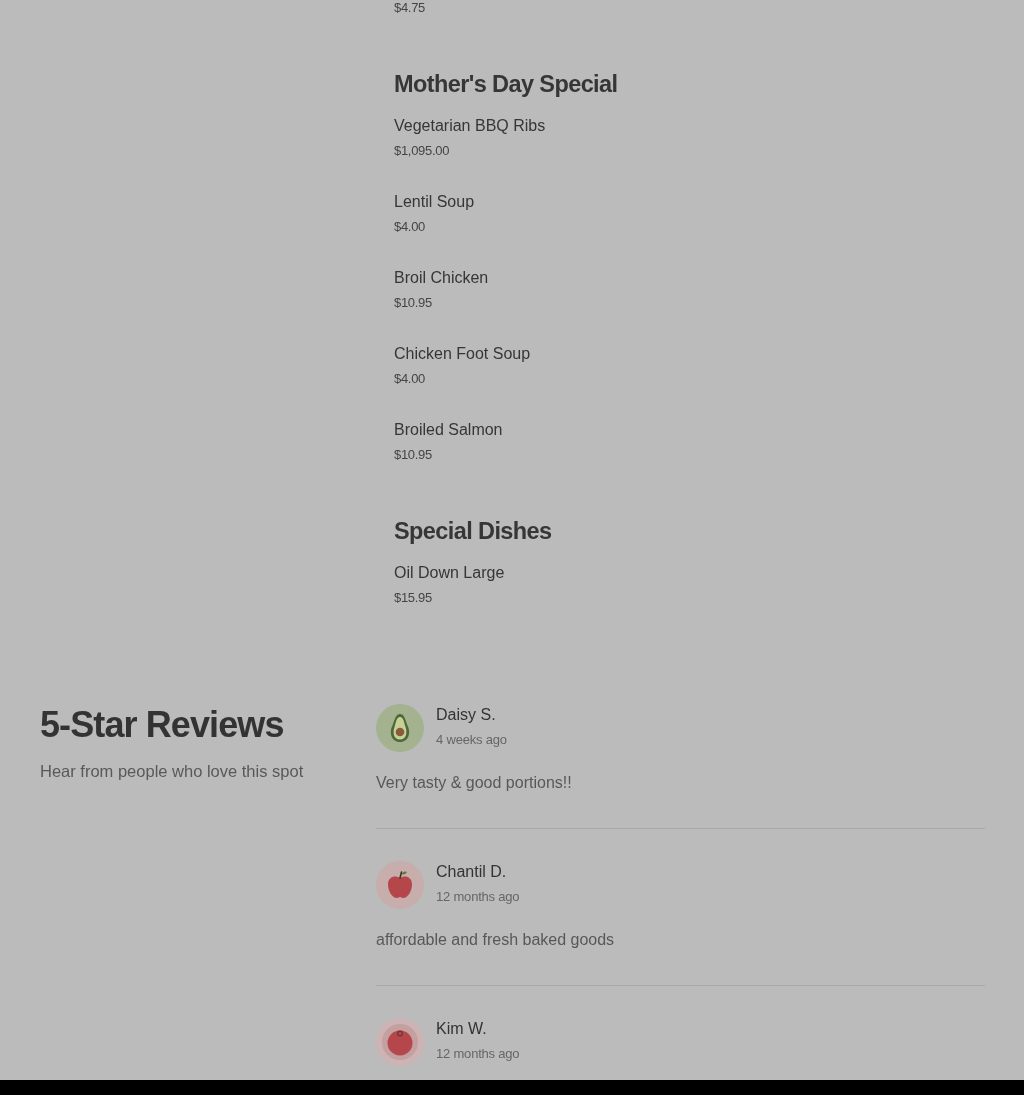 The image size is (1024, 1095). Describe the element at coordinates (466, 715) in the screenshot. I see `reviewer-name: Daisy S.` at that location.